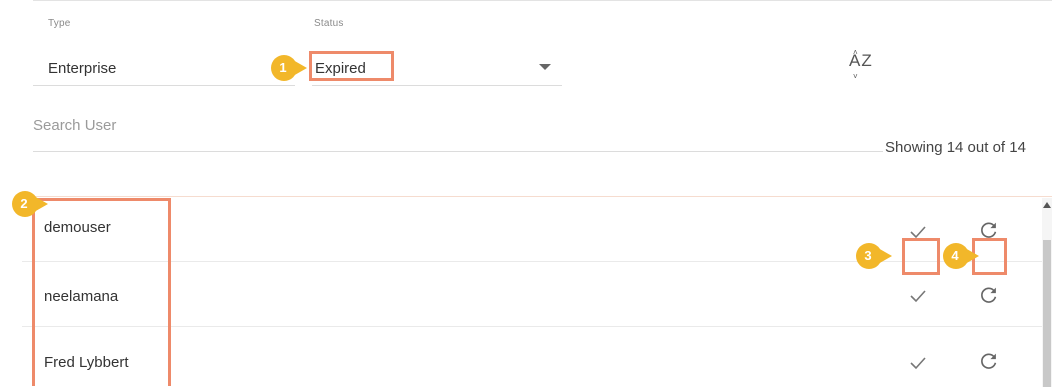  I want to click on callout-2: 2, so click(30, 204).